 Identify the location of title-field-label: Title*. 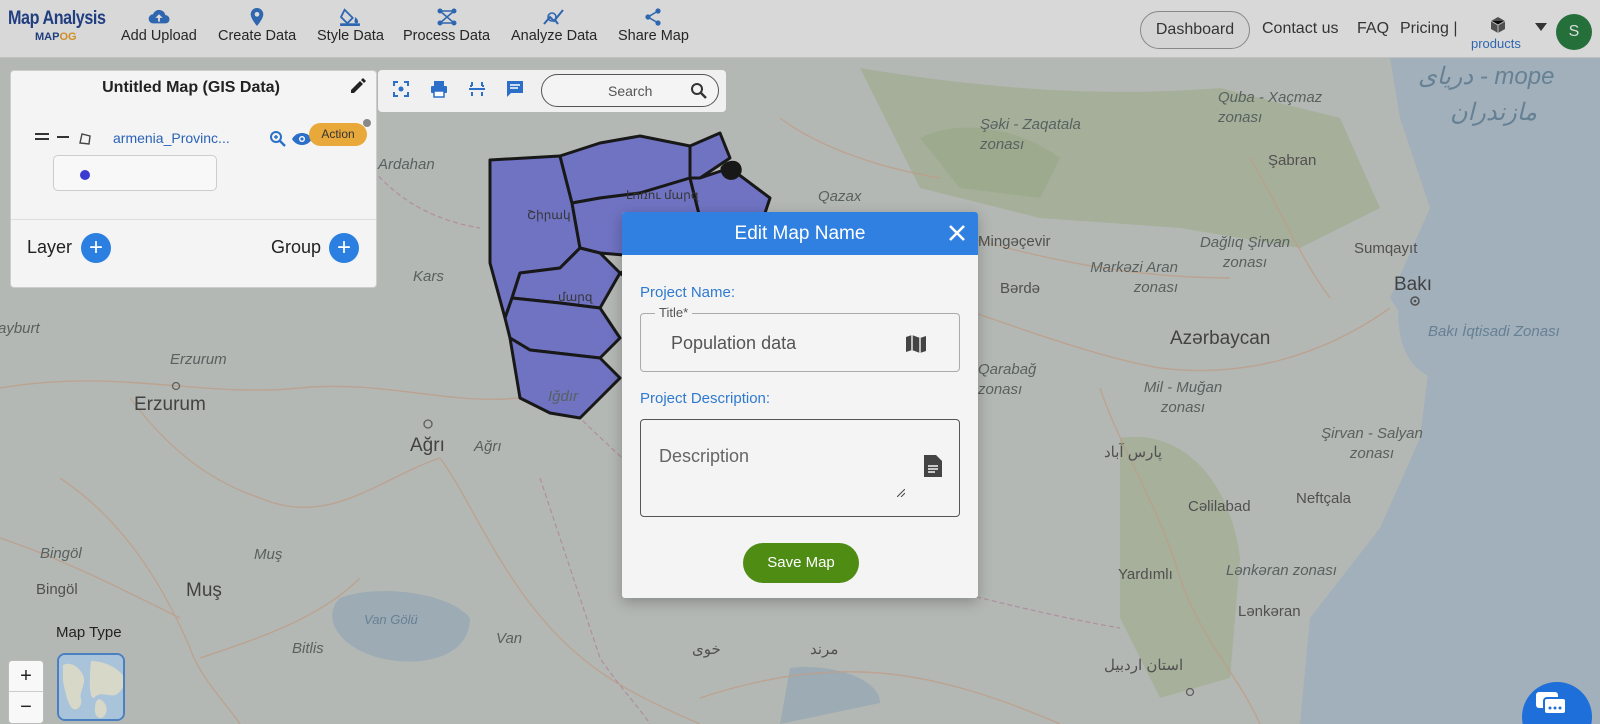
(674, 312).